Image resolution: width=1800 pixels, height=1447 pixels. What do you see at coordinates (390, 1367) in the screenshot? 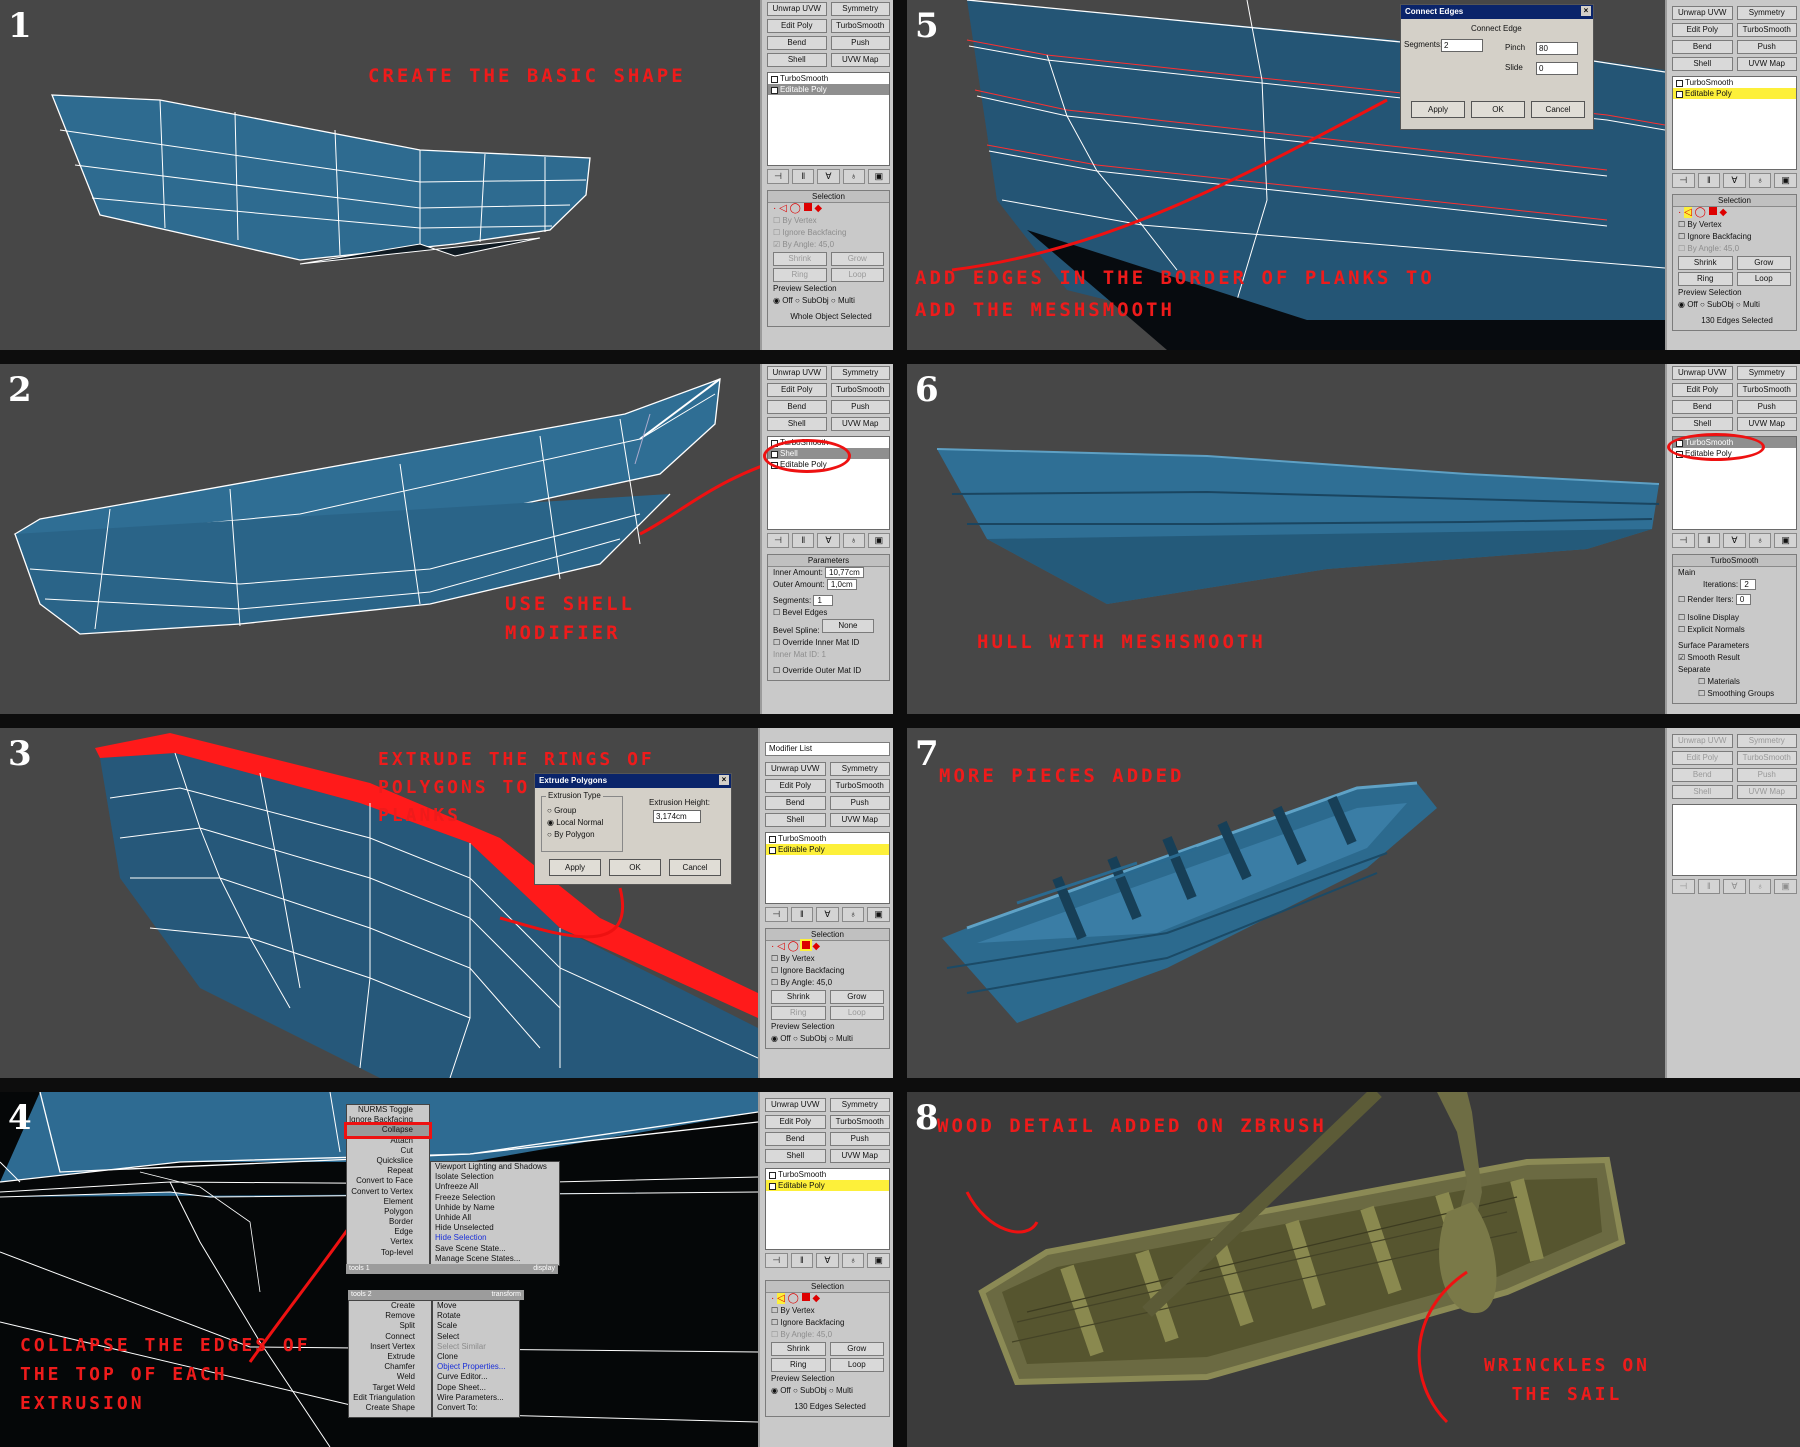
I see `menu-item-chamfer: Chamfer` at bounding box center [390, 1367].